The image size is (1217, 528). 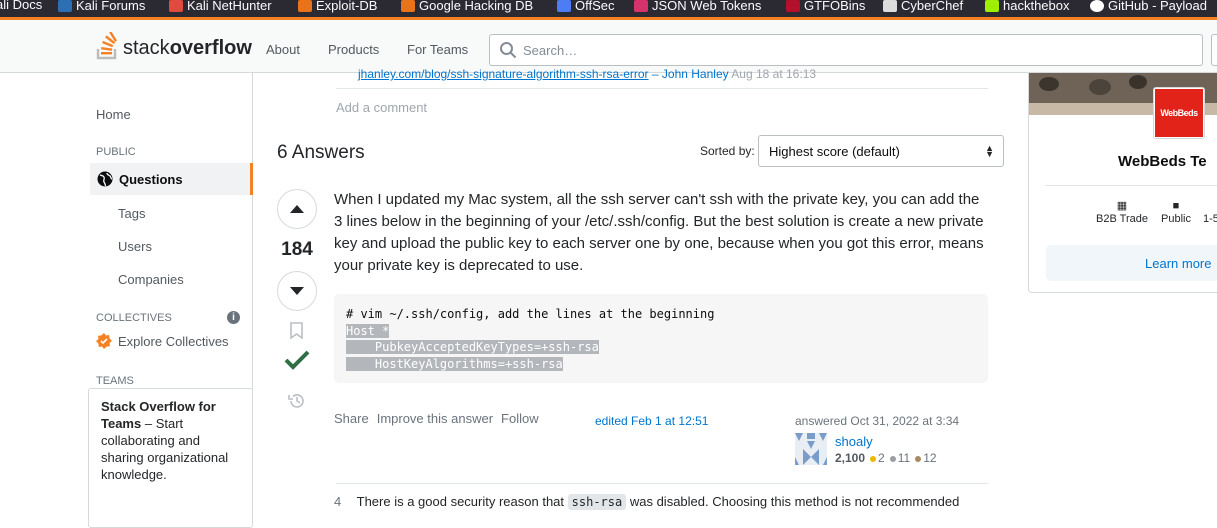 I want to click on nav-explore-collectives: Explore Collectives, so click(x=162, y=341).